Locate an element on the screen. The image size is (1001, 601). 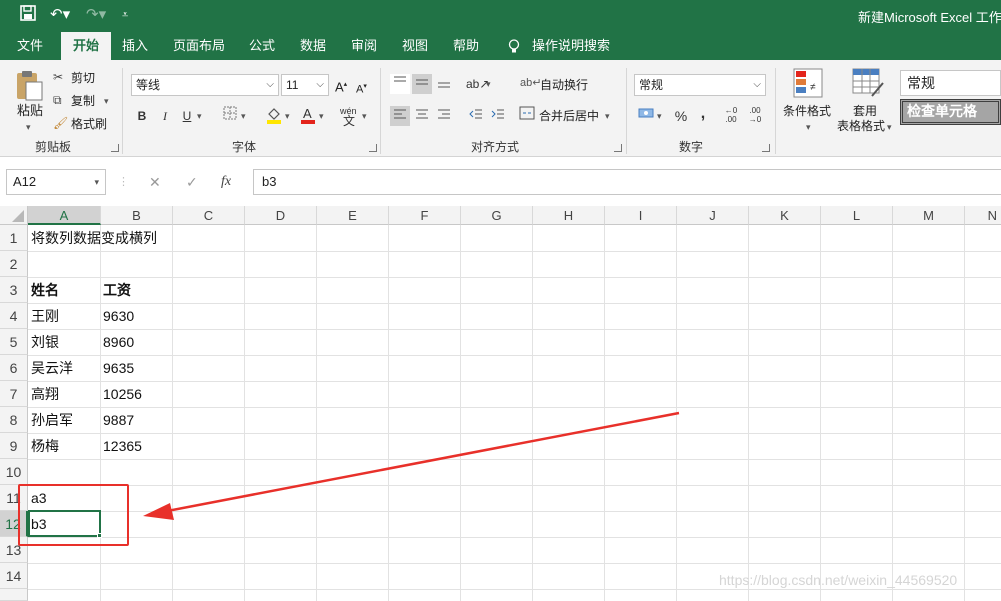
tab-file: 文件 is located at coordinates (30, 46).